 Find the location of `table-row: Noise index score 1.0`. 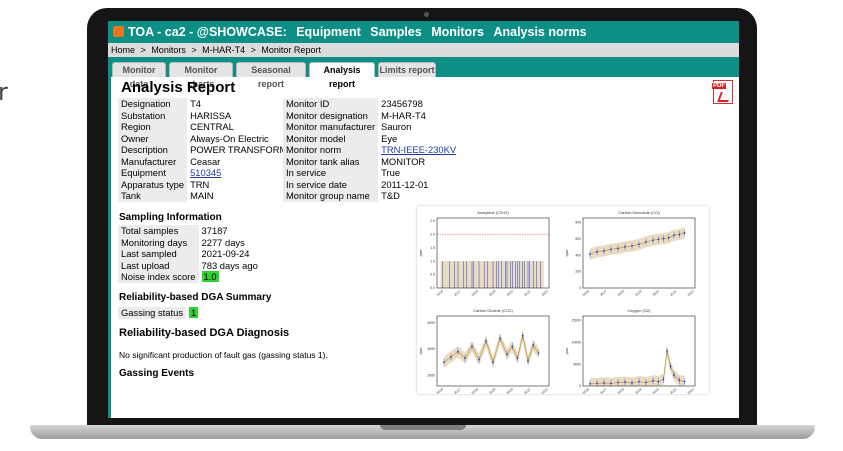

table-row: Noise index score 1.0 is located at coordinates (189, 277).